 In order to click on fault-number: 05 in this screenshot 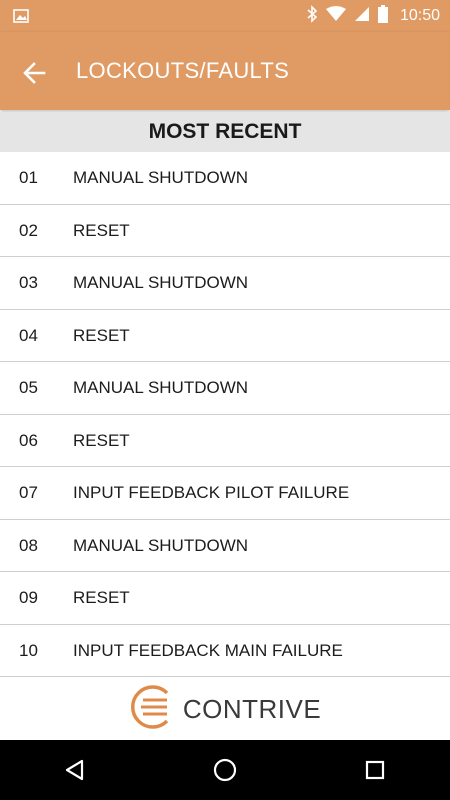, I will do `click(28, 387)`.